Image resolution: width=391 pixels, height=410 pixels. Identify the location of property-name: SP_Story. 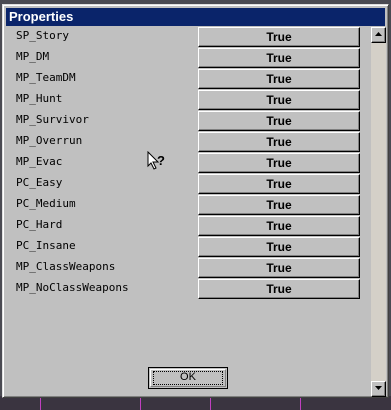
(42, 35).